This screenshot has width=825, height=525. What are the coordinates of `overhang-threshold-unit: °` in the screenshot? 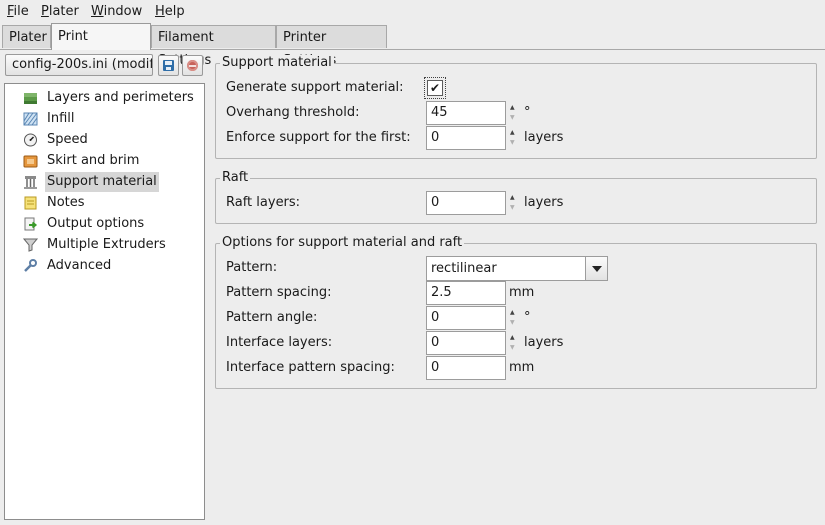 It's located at (527, 112).